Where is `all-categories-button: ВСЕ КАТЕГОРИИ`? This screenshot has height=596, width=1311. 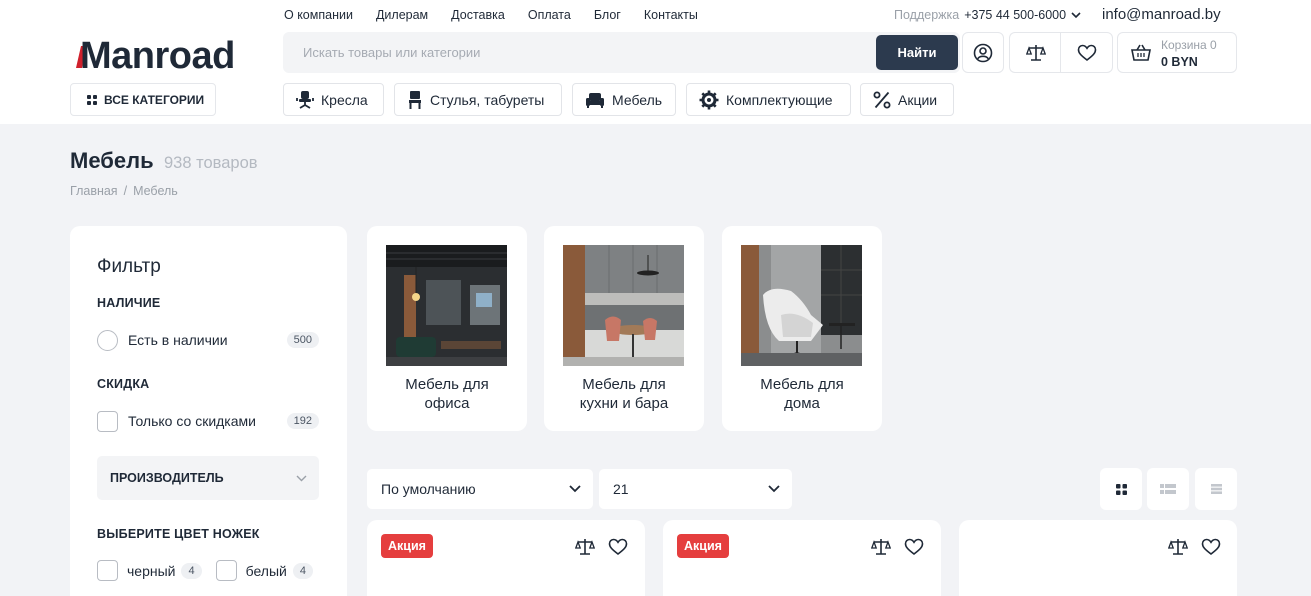
all-categories-button: ВСЕ КАТЕГОРИИ is located at coordinates (143, 99).